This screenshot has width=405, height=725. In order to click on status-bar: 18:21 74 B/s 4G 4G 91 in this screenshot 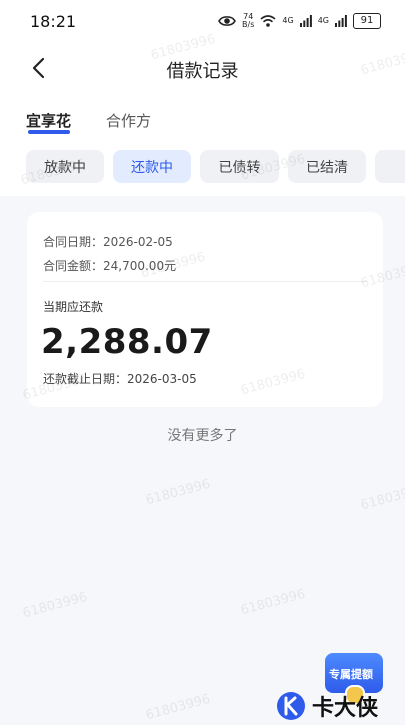, I will do `click(202, 20)`.